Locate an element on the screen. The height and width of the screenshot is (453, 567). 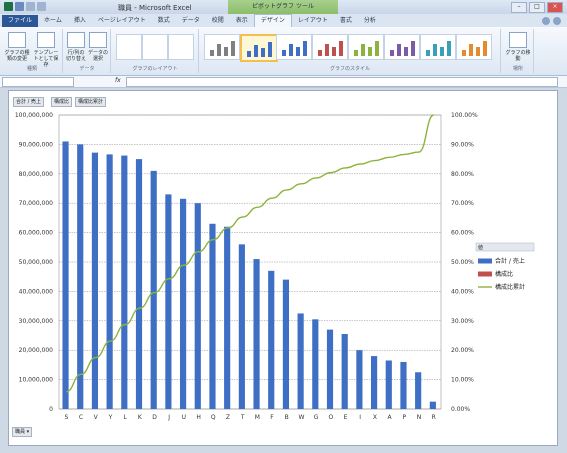
category-label: X is located at coordinates (375, 417).